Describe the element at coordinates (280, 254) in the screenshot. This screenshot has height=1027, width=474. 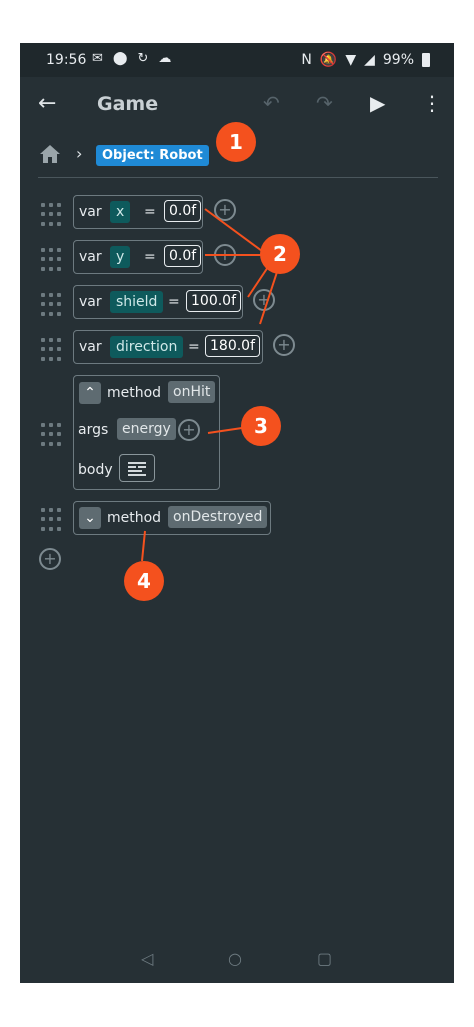
I see `callout-2: 2` at that location.